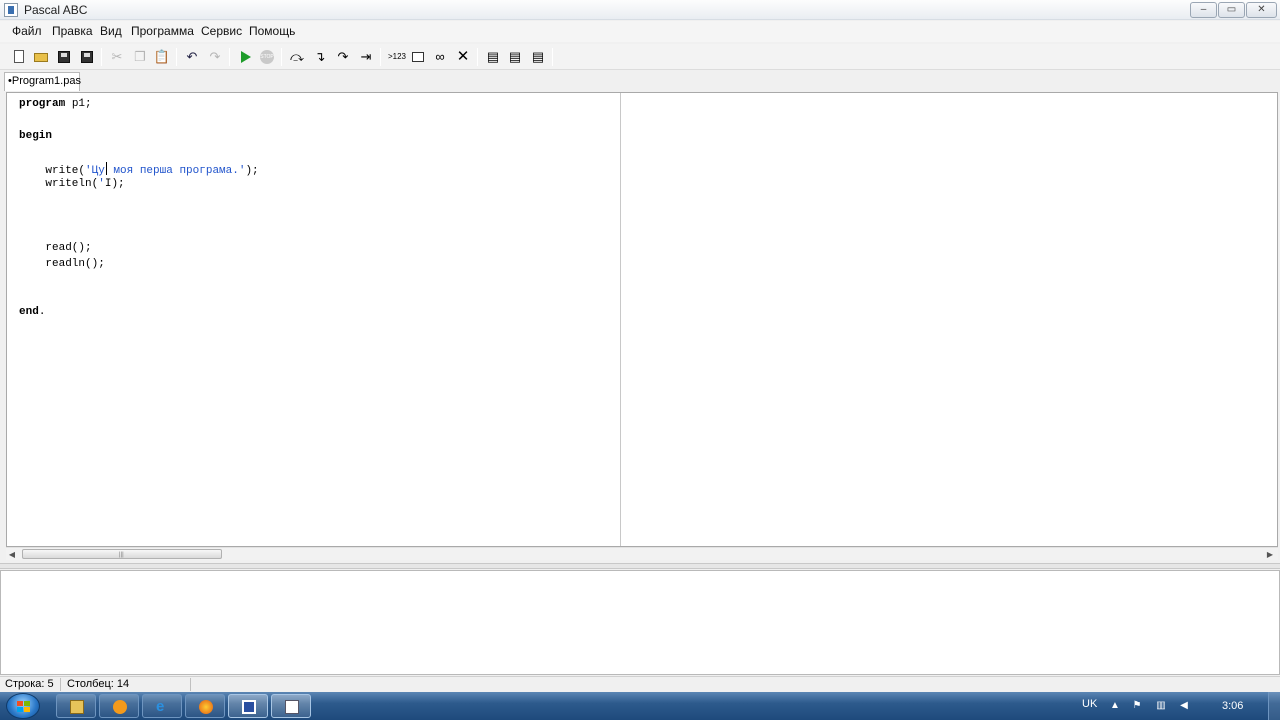  Describe the element at coordinates (1161, 706) in the screenshot. I see `network-icon: ▥` at that location.